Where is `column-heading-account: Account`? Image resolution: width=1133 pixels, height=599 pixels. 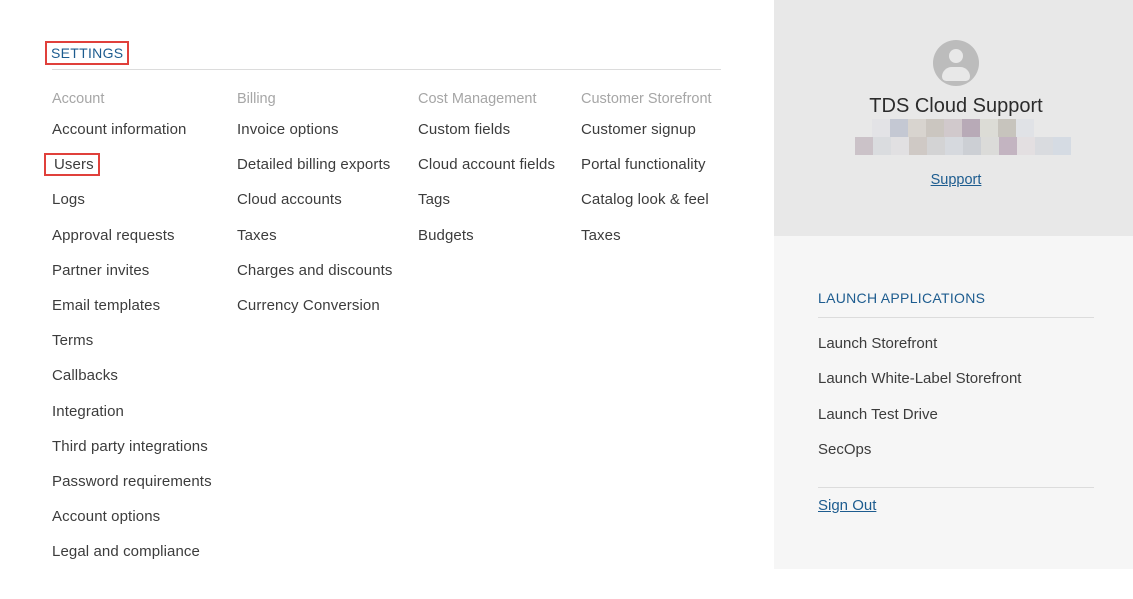
column-heading-account: Account is located at coordinates (78, 99).